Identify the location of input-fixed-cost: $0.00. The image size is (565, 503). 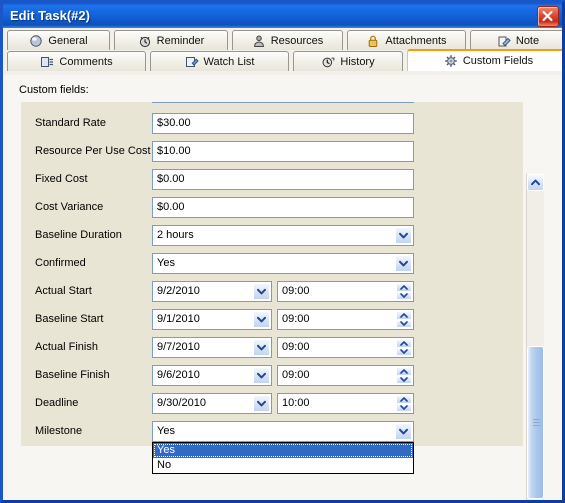
(283, 179).